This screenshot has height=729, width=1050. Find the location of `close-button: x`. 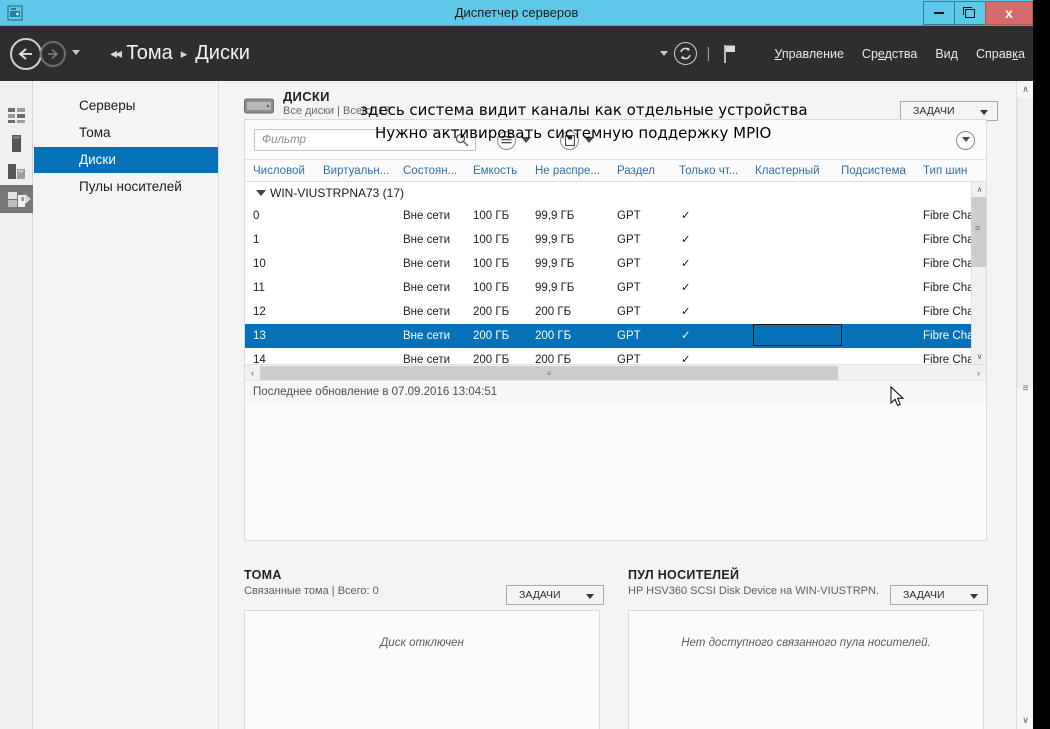

close-button: x is located at coordinates (1009, 13).